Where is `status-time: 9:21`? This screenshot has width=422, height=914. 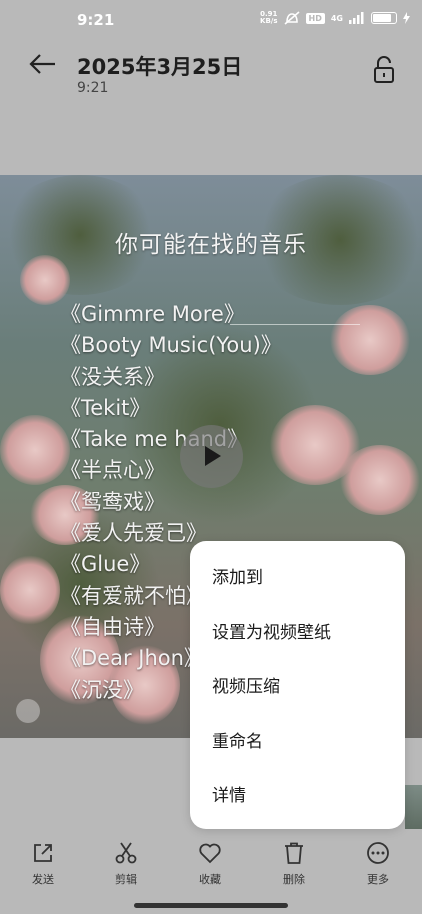 status-time: 9:21 is located at coordinates (96, 20).